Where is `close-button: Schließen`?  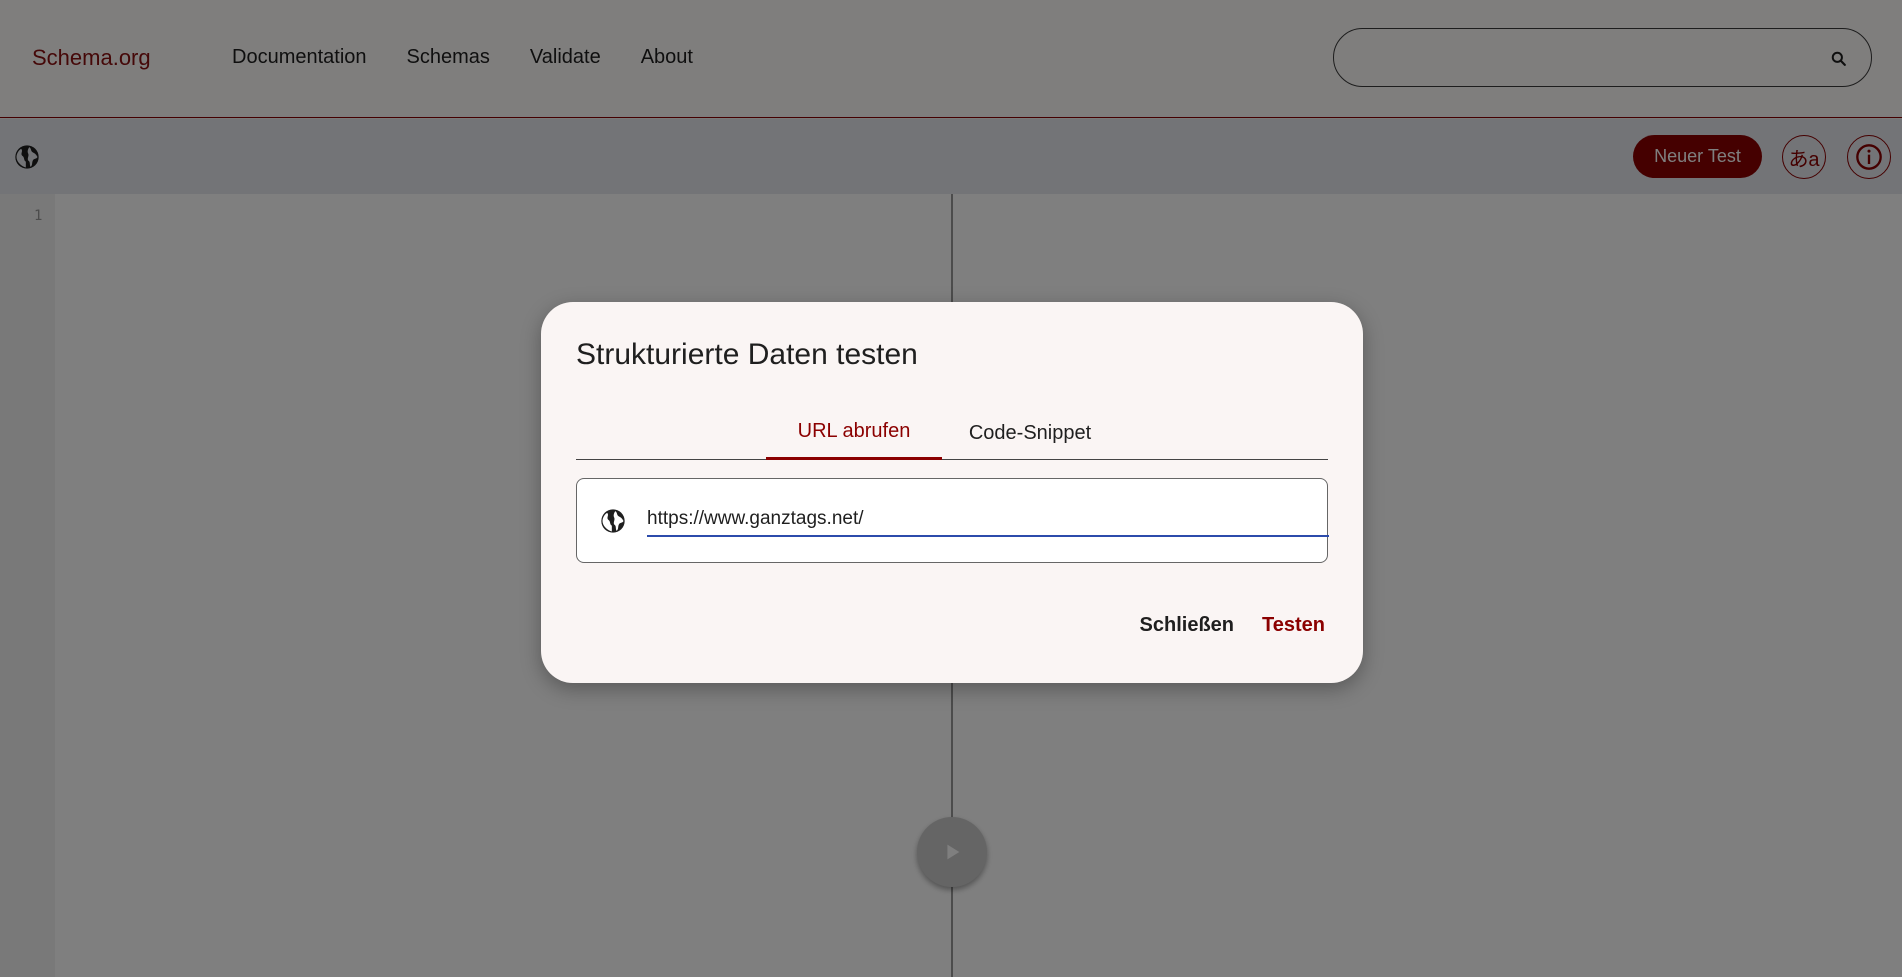 close-button: Schließen is located at coordinates (1187, 625).